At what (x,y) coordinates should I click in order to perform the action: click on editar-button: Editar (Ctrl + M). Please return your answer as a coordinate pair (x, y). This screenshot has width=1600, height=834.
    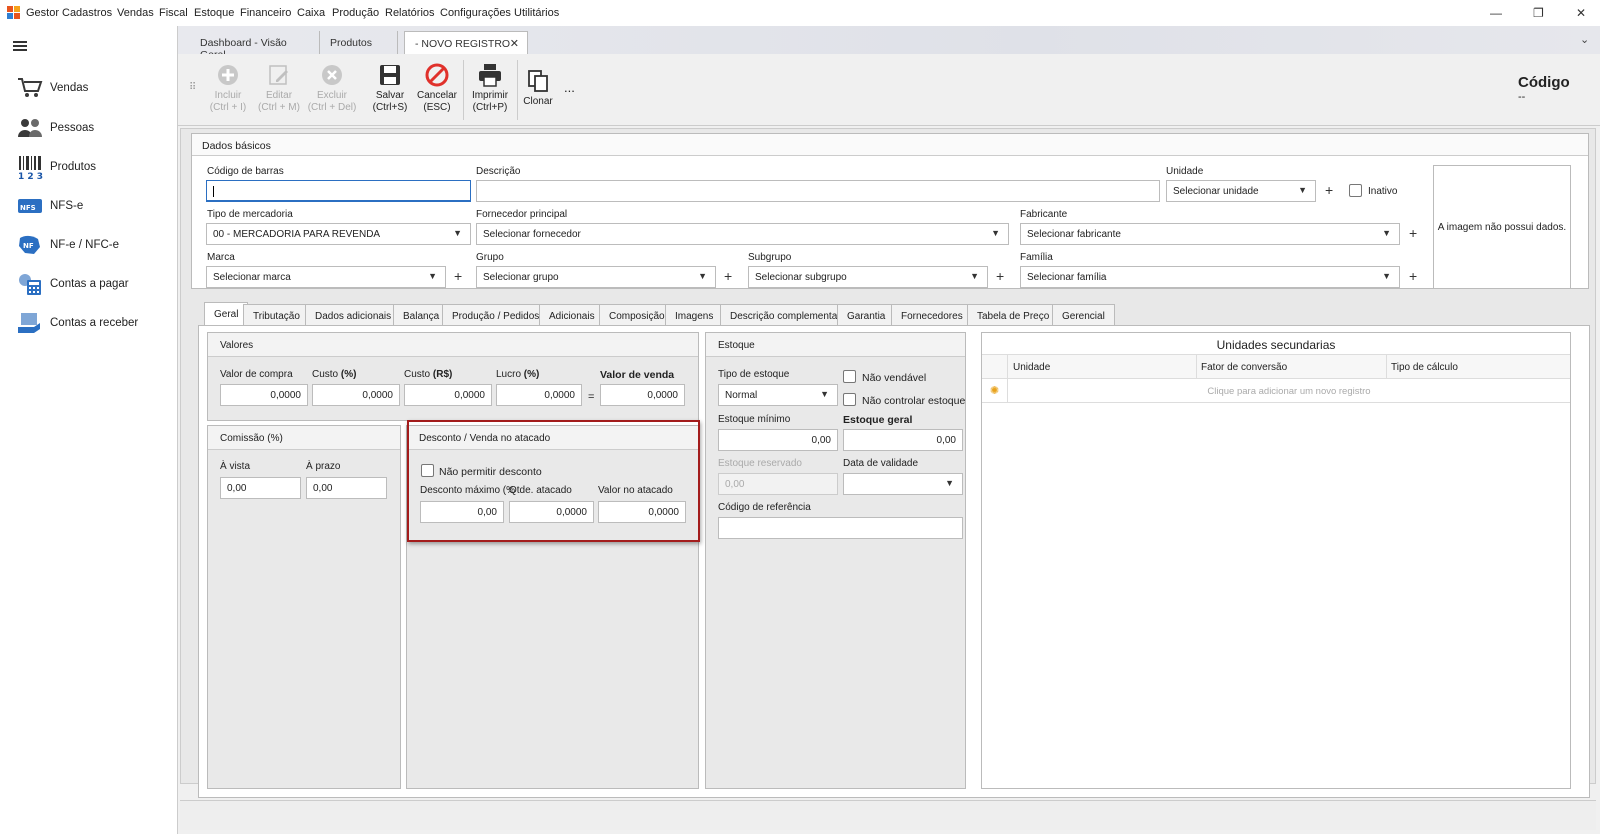
    Looking at the image, I should click on (279, 87).